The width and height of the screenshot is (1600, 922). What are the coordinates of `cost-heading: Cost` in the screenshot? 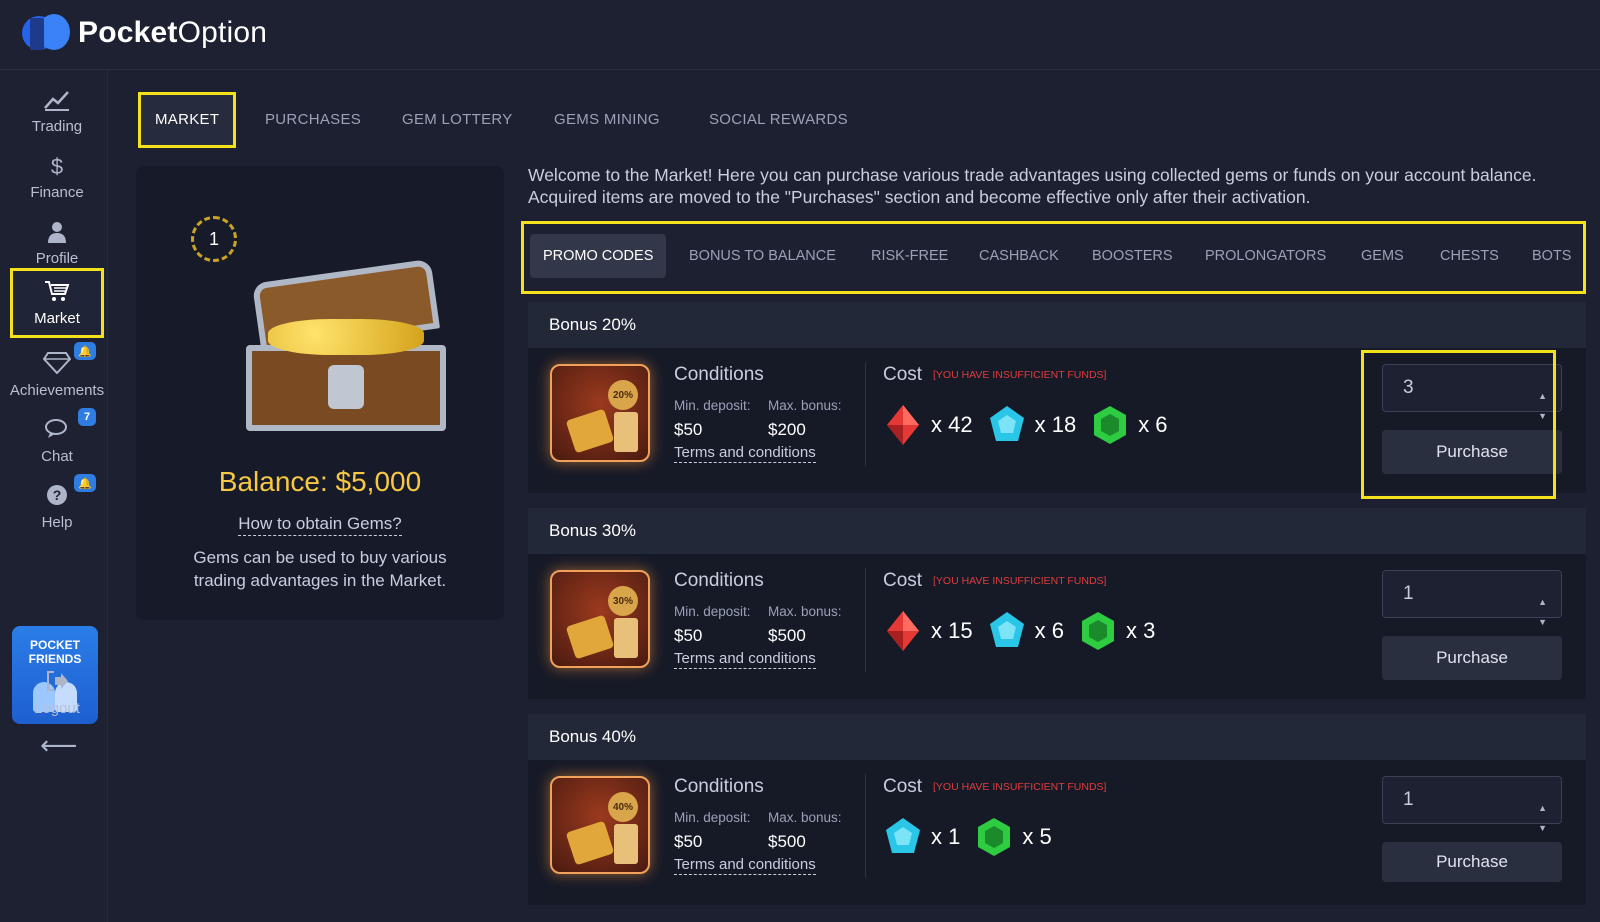 It's located at (903, 786).